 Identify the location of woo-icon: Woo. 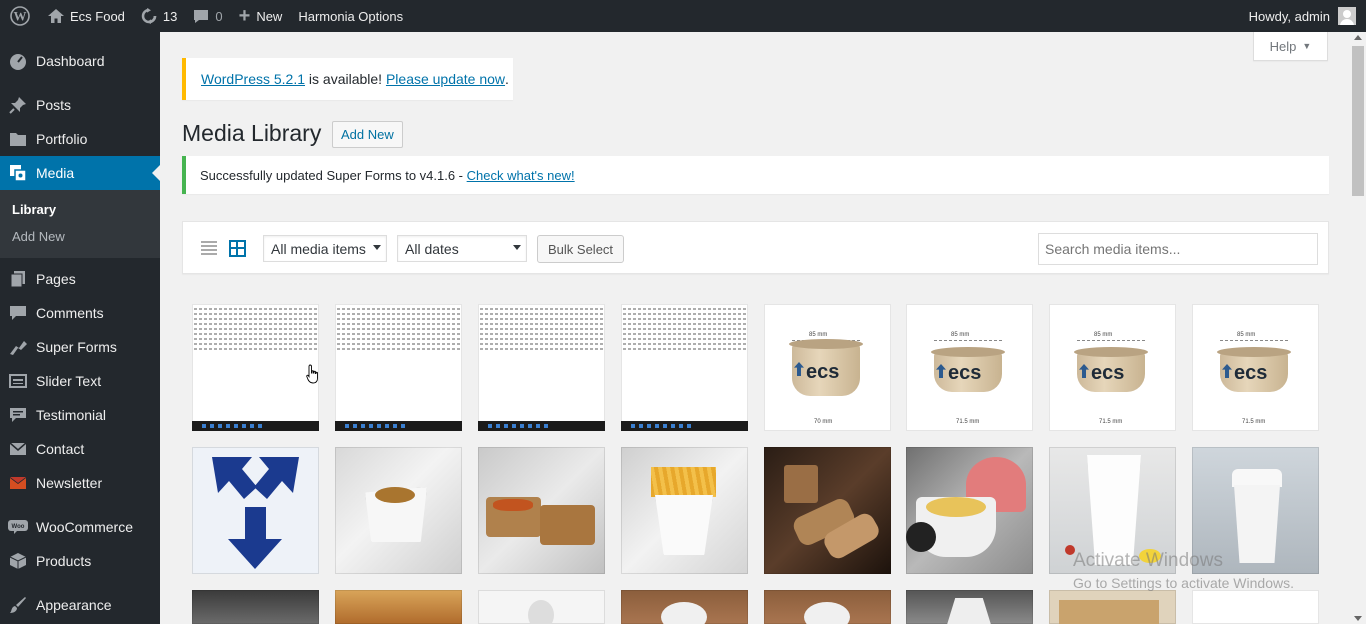
(18, 527).